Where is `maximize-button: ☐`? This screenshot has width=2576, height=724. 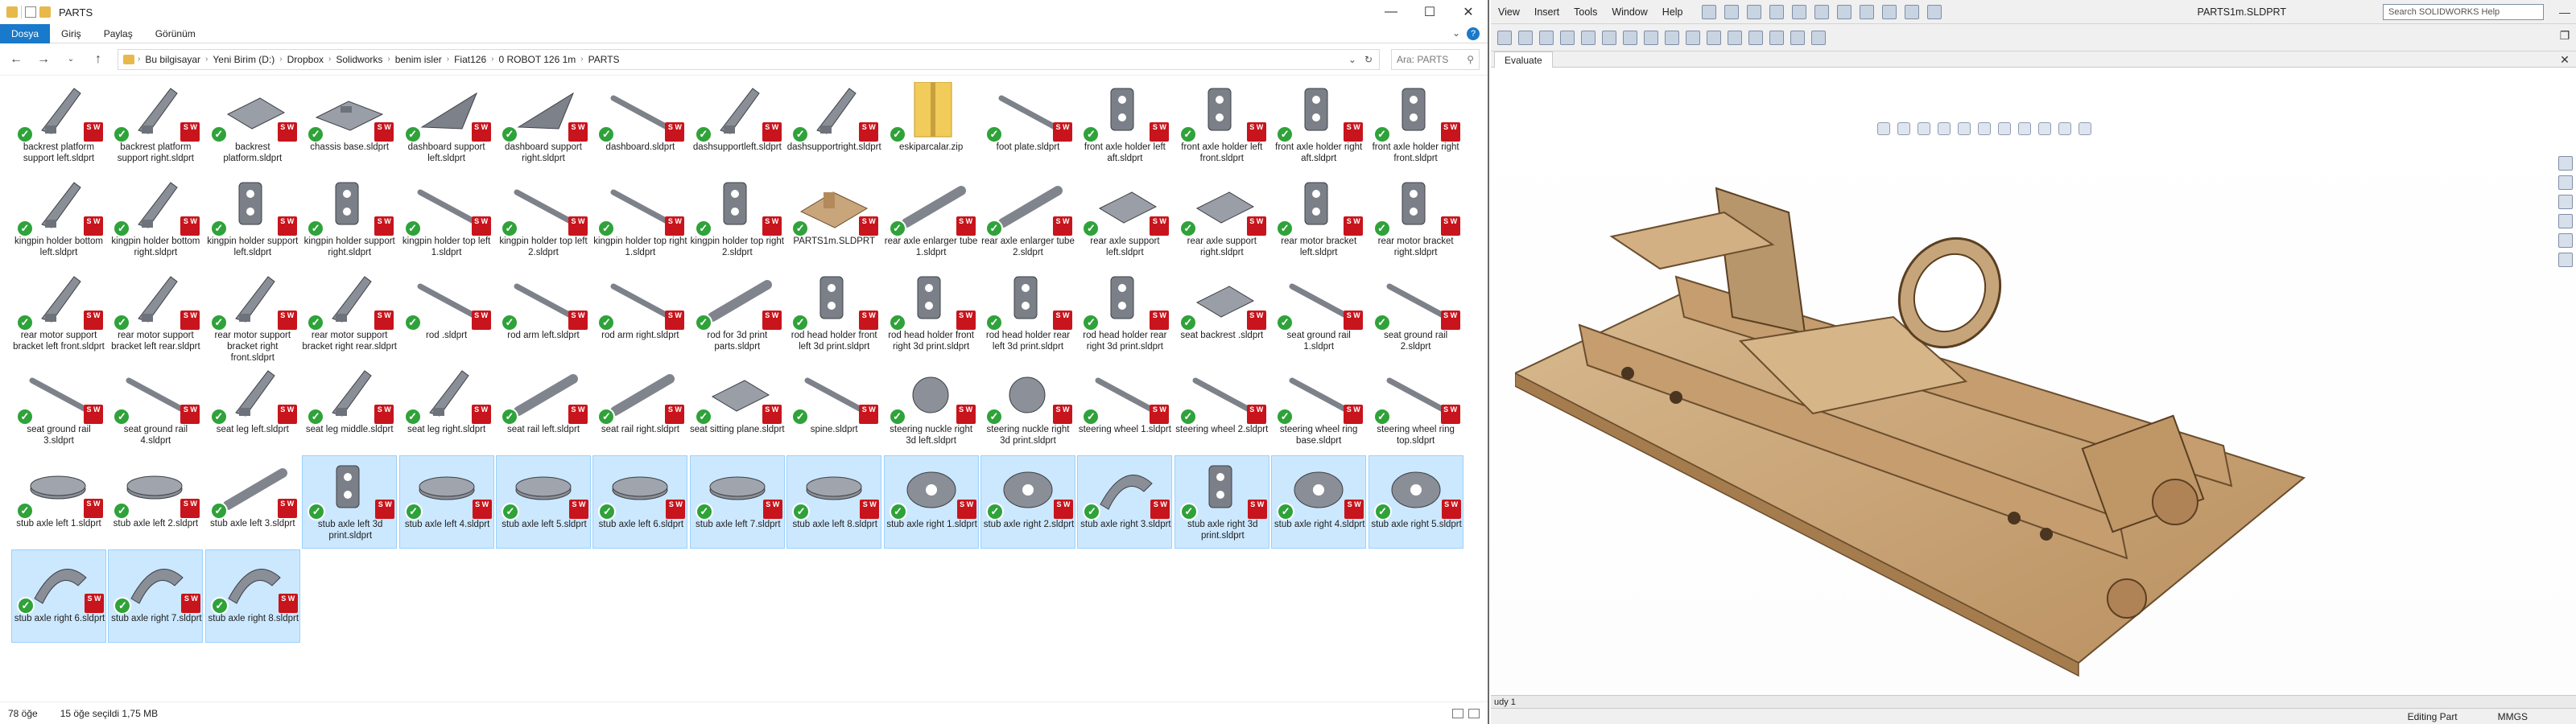 maximize-button: ☐ is located at coordinates (1429, 12).